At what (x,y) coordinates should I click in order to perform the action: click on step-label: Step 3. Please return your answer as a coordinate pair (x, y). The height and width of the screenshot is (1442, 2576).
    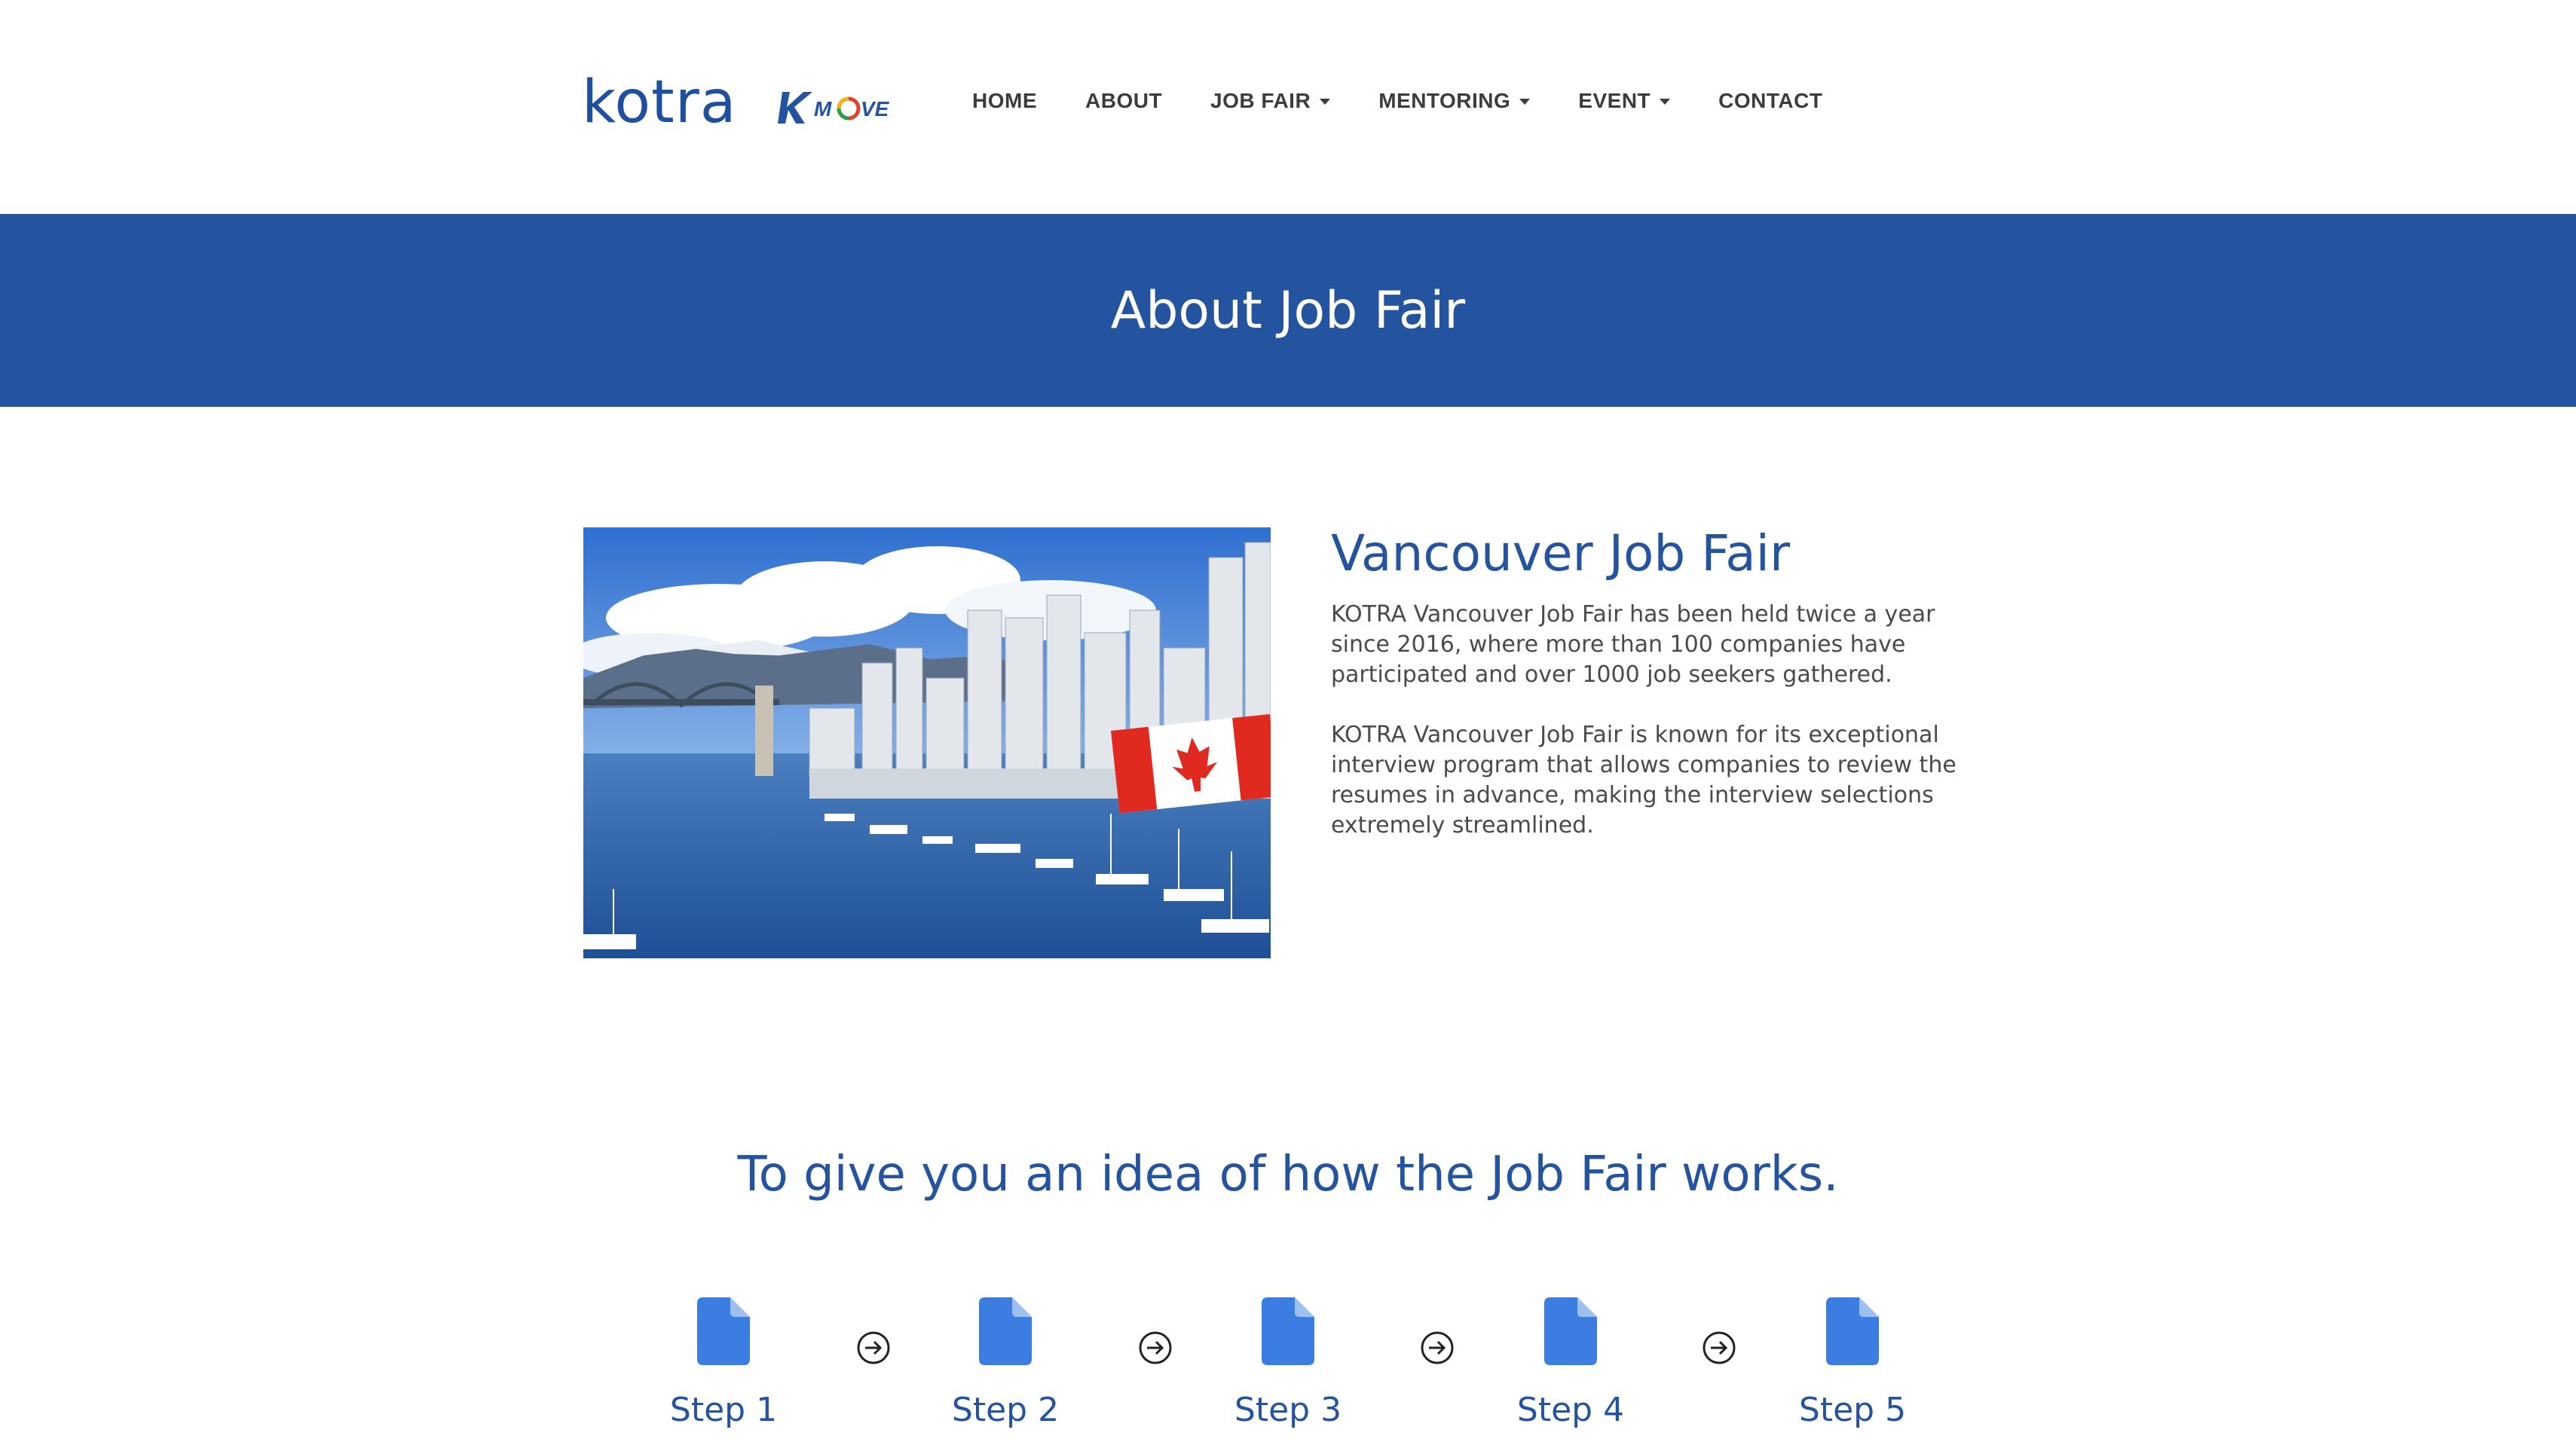
    Looking at the image, I should click on (1288, 1410).